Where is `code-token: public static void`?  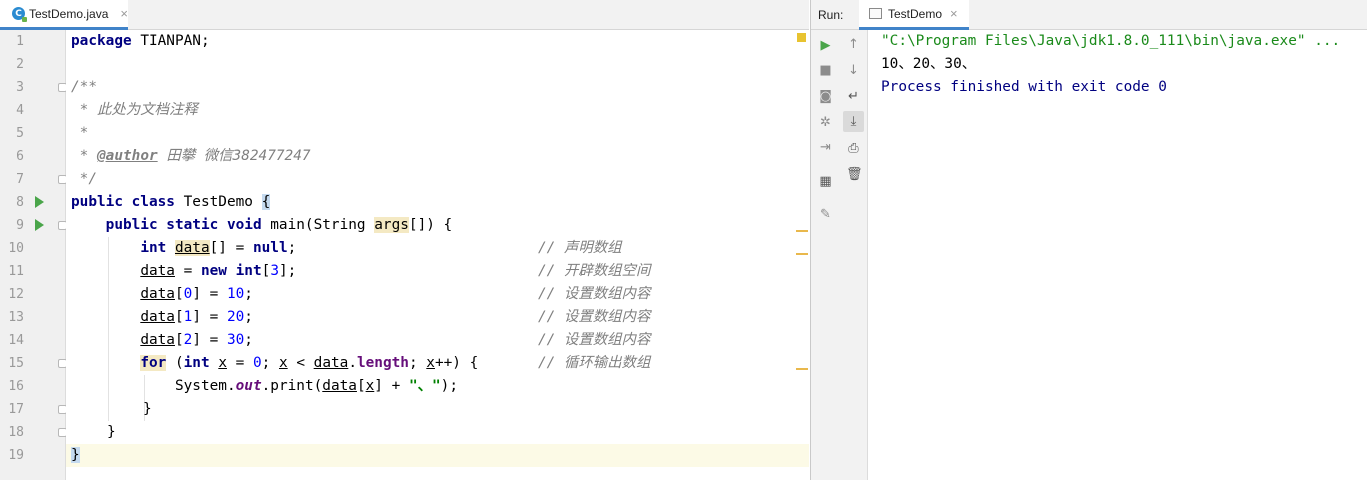 code-token: public static void is located at coordinates (183, 225).